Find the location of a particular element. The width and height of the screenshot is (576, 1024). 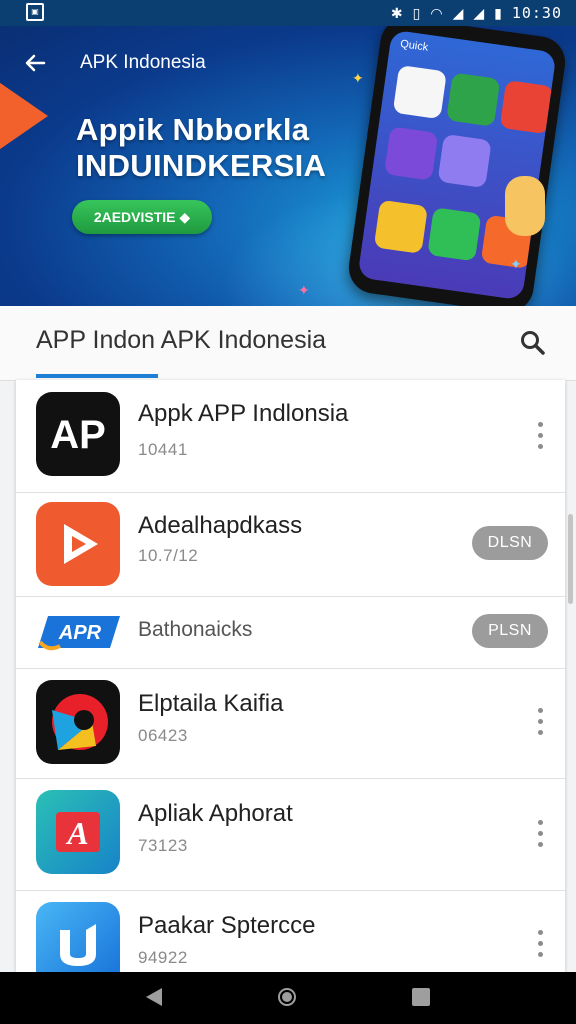

app-subtitle: 10.7/12 is located at coordinates (168, 555).